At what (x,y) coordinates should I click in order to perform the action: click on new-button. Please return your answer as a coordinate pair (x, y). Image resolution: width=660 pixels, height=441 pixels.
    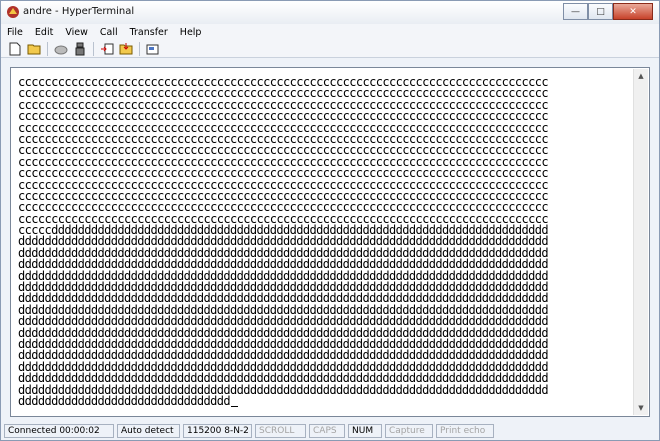
    Looking at the image, I should click on (15, 49).